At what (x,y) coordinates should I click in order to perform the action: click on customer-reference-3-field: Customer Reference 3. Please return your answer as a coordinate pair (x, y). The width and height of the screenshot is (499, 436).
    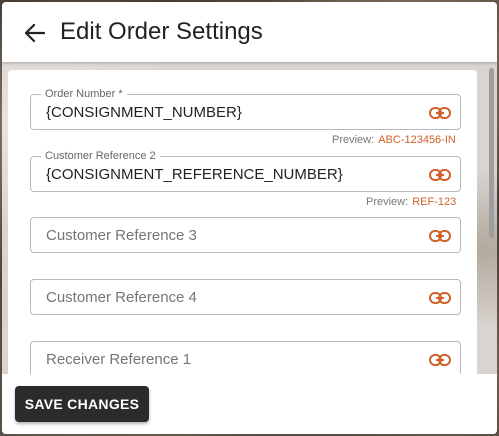
    Looking at the image, I should click on (245, 235).